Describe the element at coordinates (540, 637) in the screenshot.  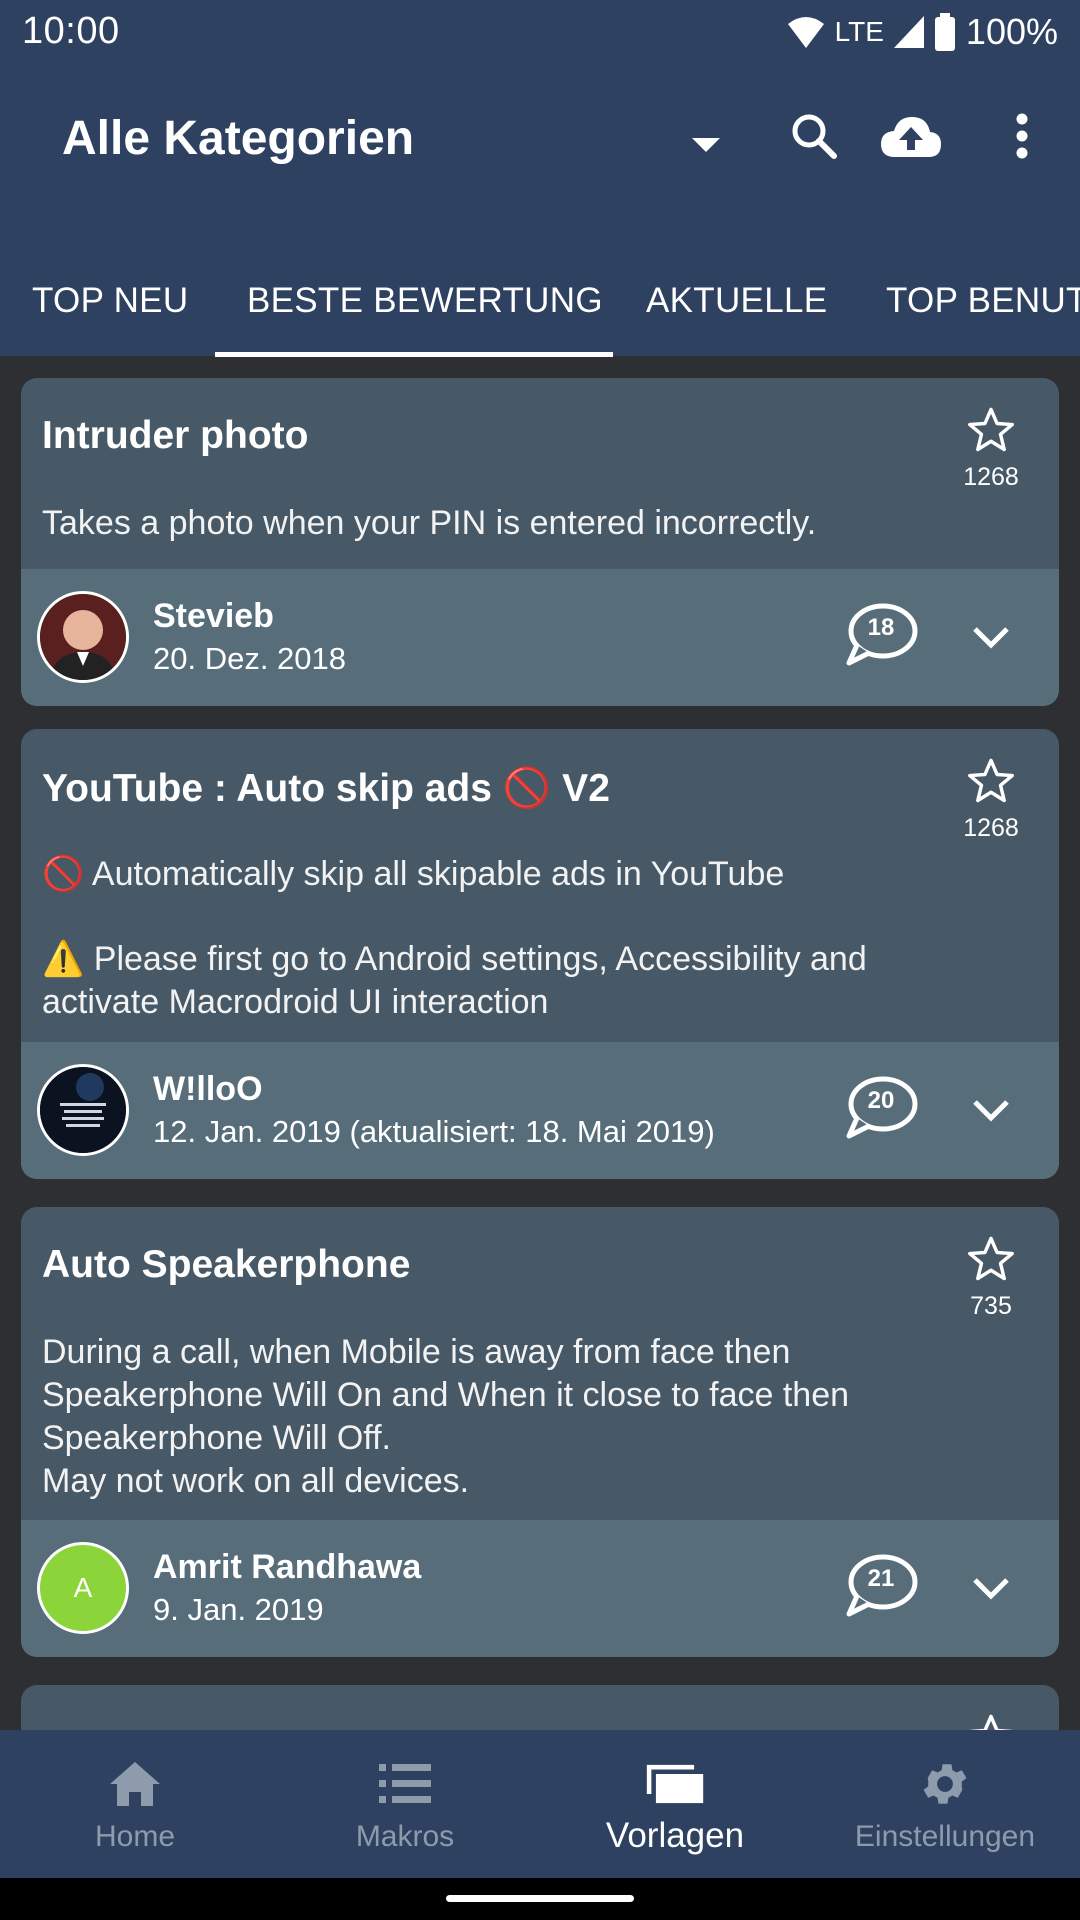
I see `card-footer: Stevieb 20. Dez. 2018 18` at that location.